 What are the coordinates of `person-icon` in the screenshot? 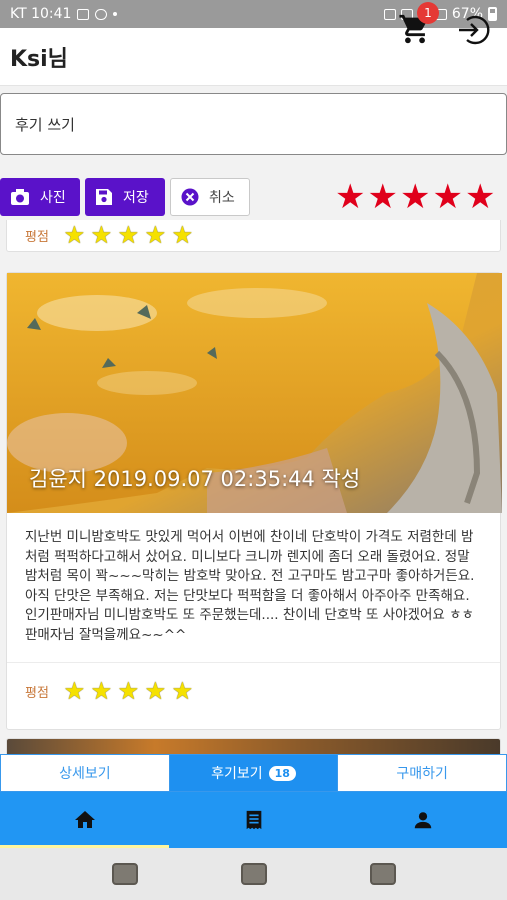 It's located at (422, 820).